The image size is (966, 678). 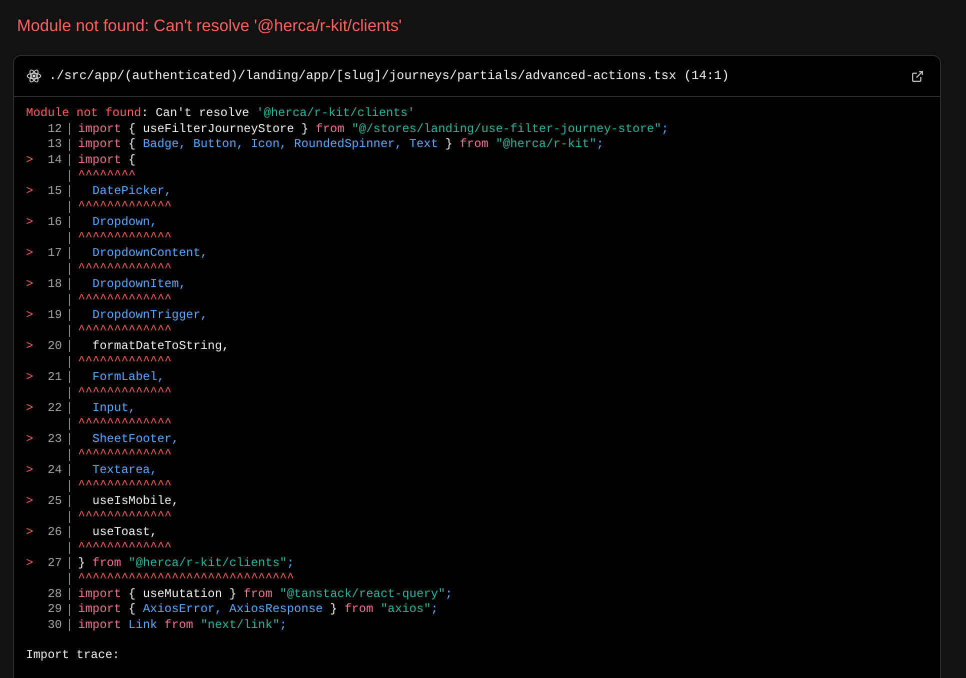 I want to click on error-title: Module not found: Can't resolve '@herca/r-kit/clients', so click(x=210, y=26).